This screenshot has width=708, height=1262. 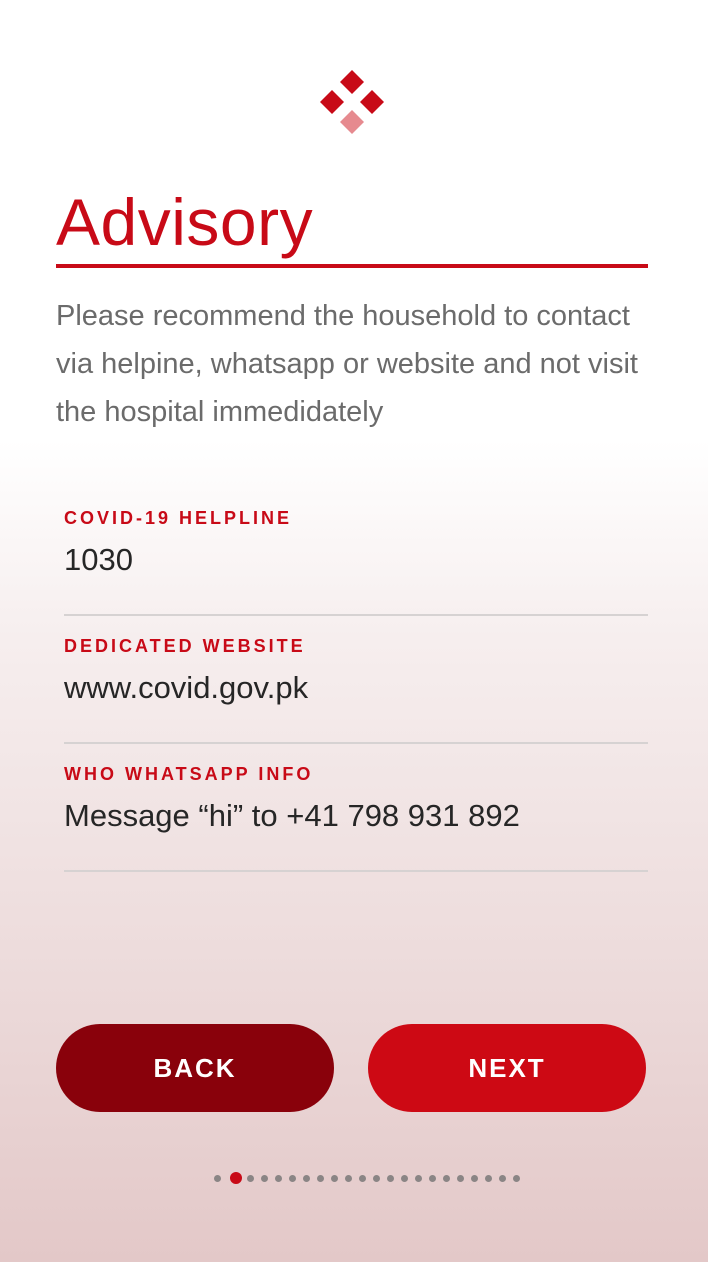 What do you see at coordinates (507, 1068) in the screenshot?
I see `next-button: NEXT` at bounding box center [507, 1068].